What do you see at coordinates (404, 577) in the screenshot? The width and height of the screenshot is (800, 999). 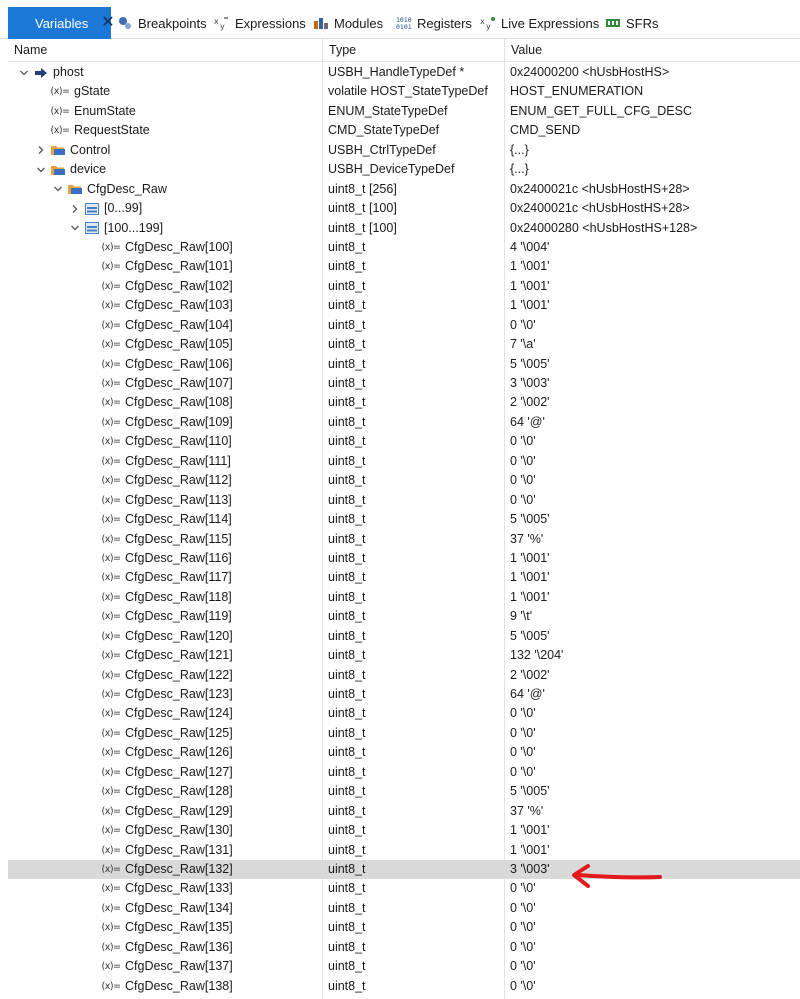 I see `tree-row: (x)= CfgDesc_Raw[117] uint8_t 1 '\001'` at bounding box center [404, 577].